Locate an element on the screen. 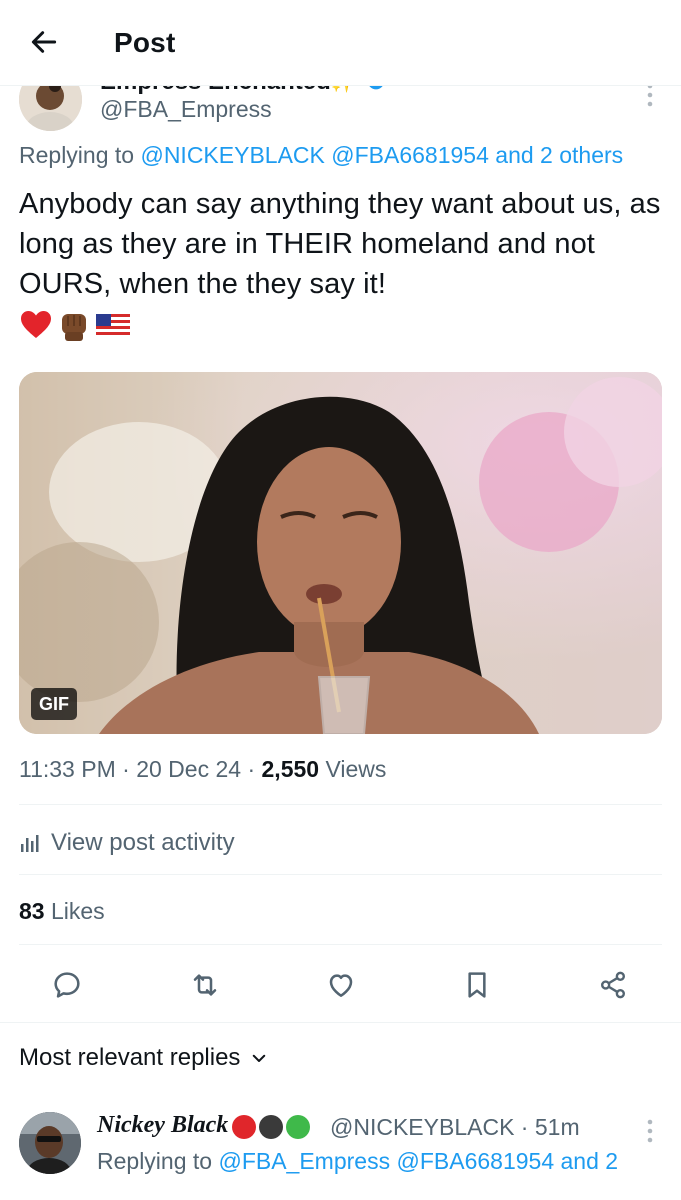 The width and height of the screenshot is (681, 1200). reply-mention-others: and 2 is located at coordinates (590, 1161).